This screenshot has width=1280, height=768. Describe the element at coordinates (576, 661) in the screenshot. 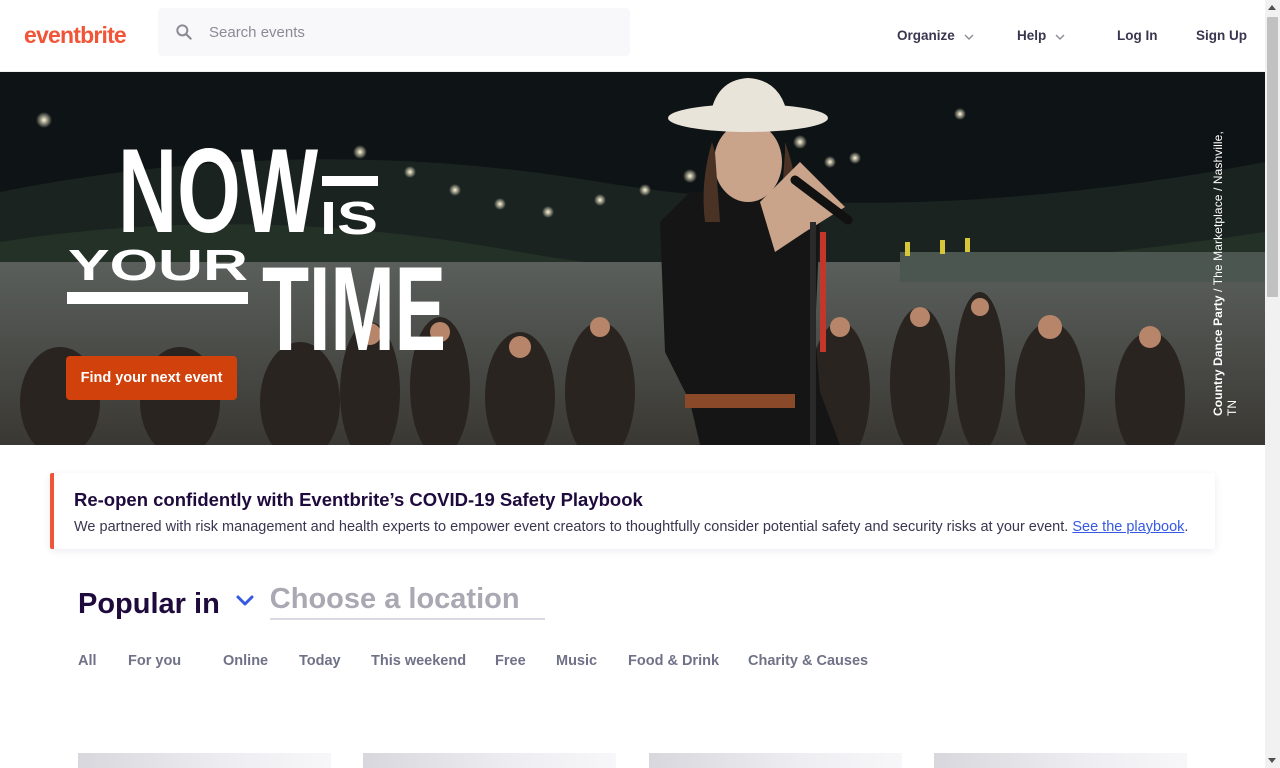

I see `tab-music: Music` at that location.